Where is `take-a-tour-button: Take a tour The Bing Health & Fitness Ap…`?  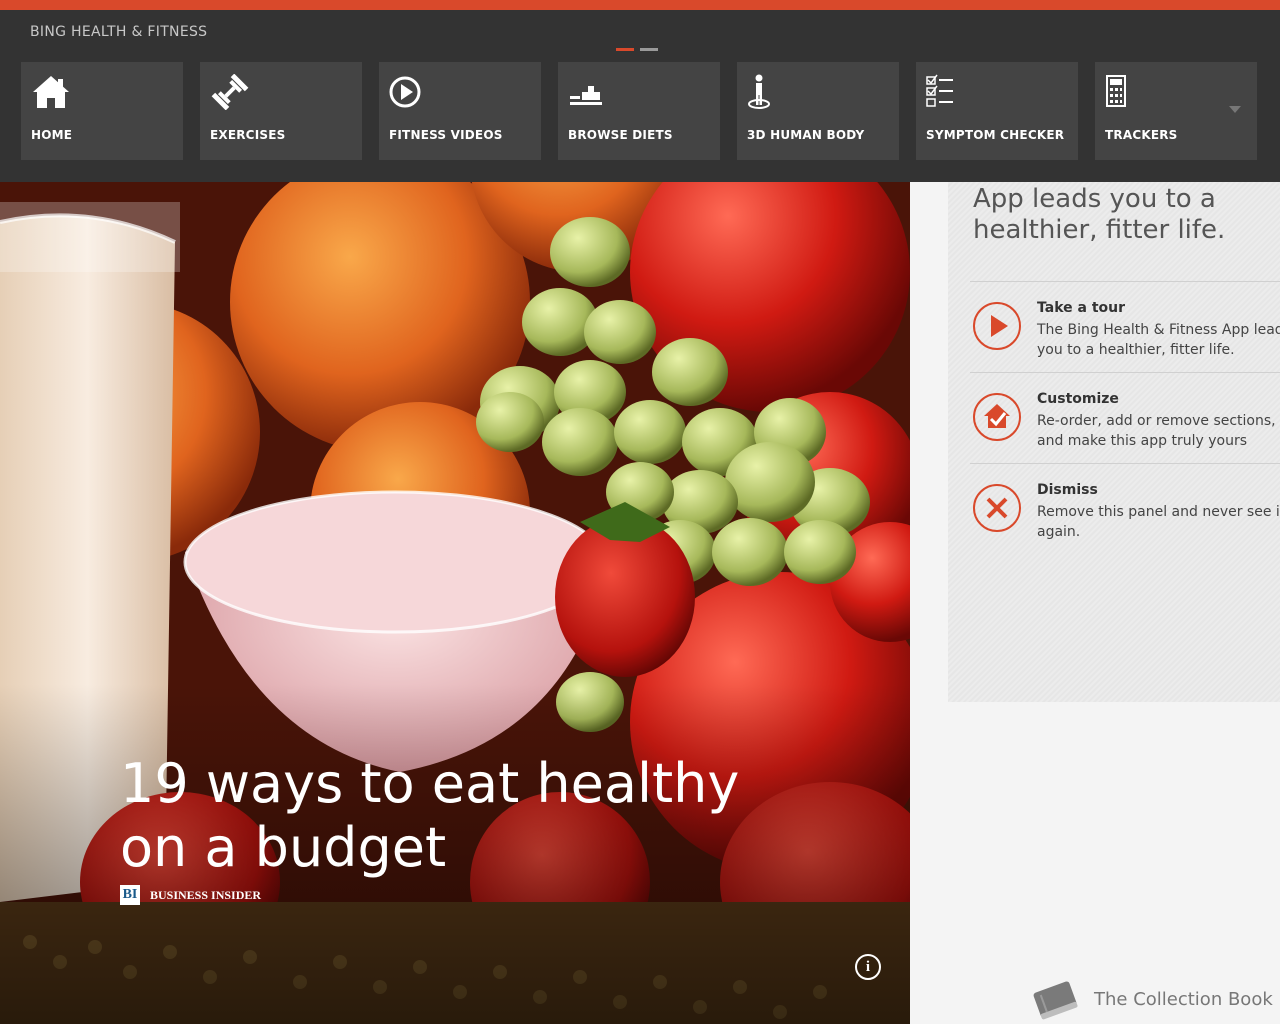 take-a-tour-button: Take a tour The Bing Health & Fitness Ap… is located at coordinates (1125, 337).